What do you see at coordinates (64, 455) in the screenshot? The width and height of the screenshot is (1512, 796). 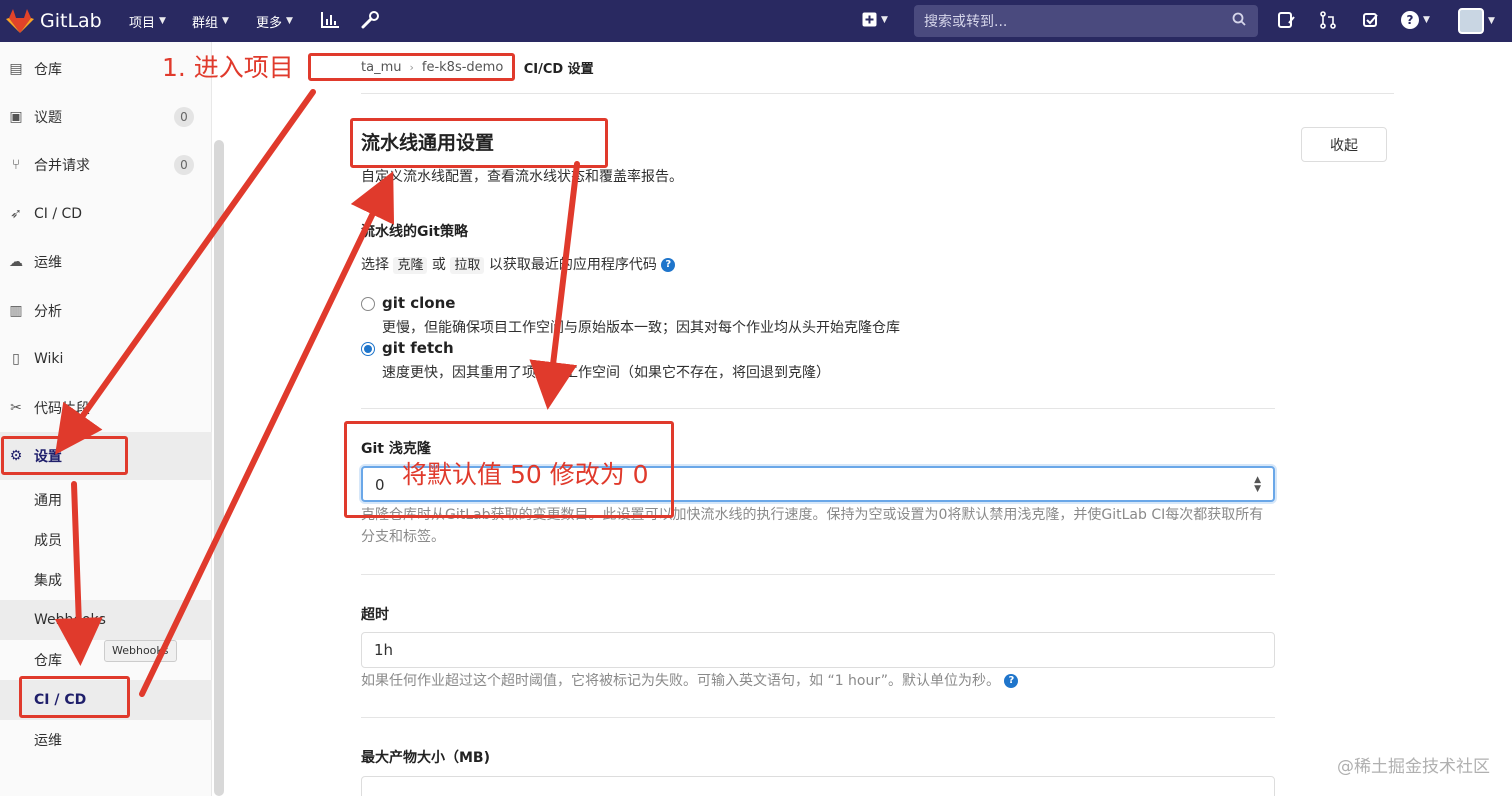 I see `annotation-box-settings` at bounding box center [64, 455].